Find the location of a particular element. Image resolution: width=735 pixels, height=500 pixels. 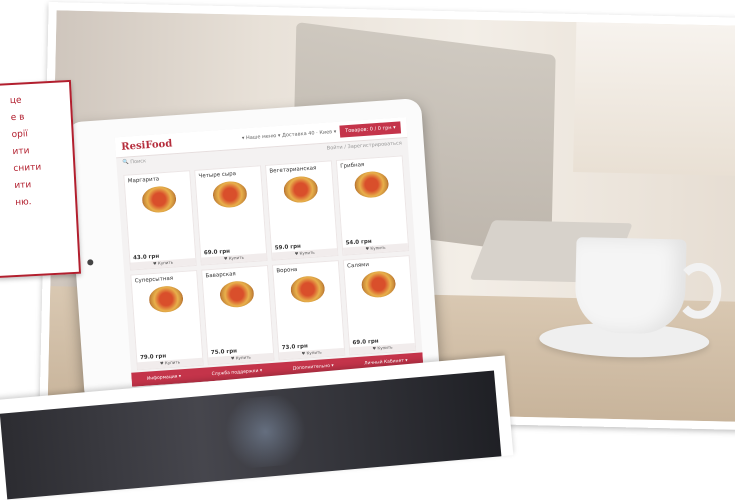

pizza-name: Ворона is located at coordinates (287, 270).